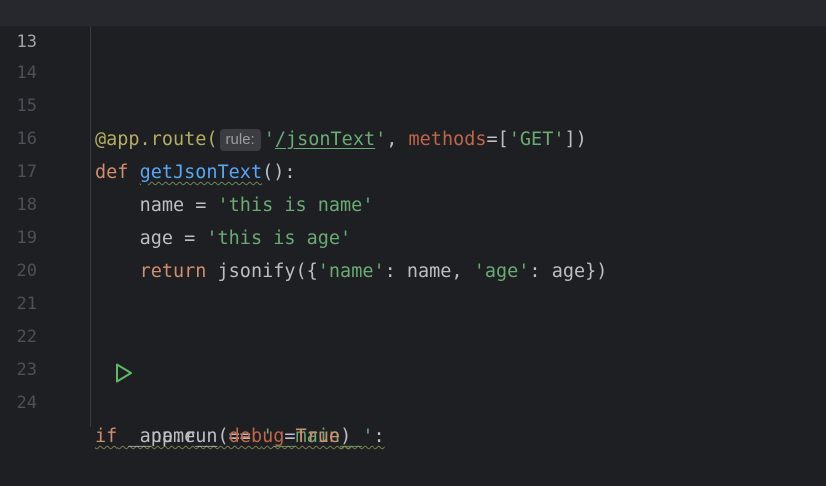  What do you see at coordinates (346, 436) in the screenshot?
I see `paren-token: )` at bounding box center [346, 436].